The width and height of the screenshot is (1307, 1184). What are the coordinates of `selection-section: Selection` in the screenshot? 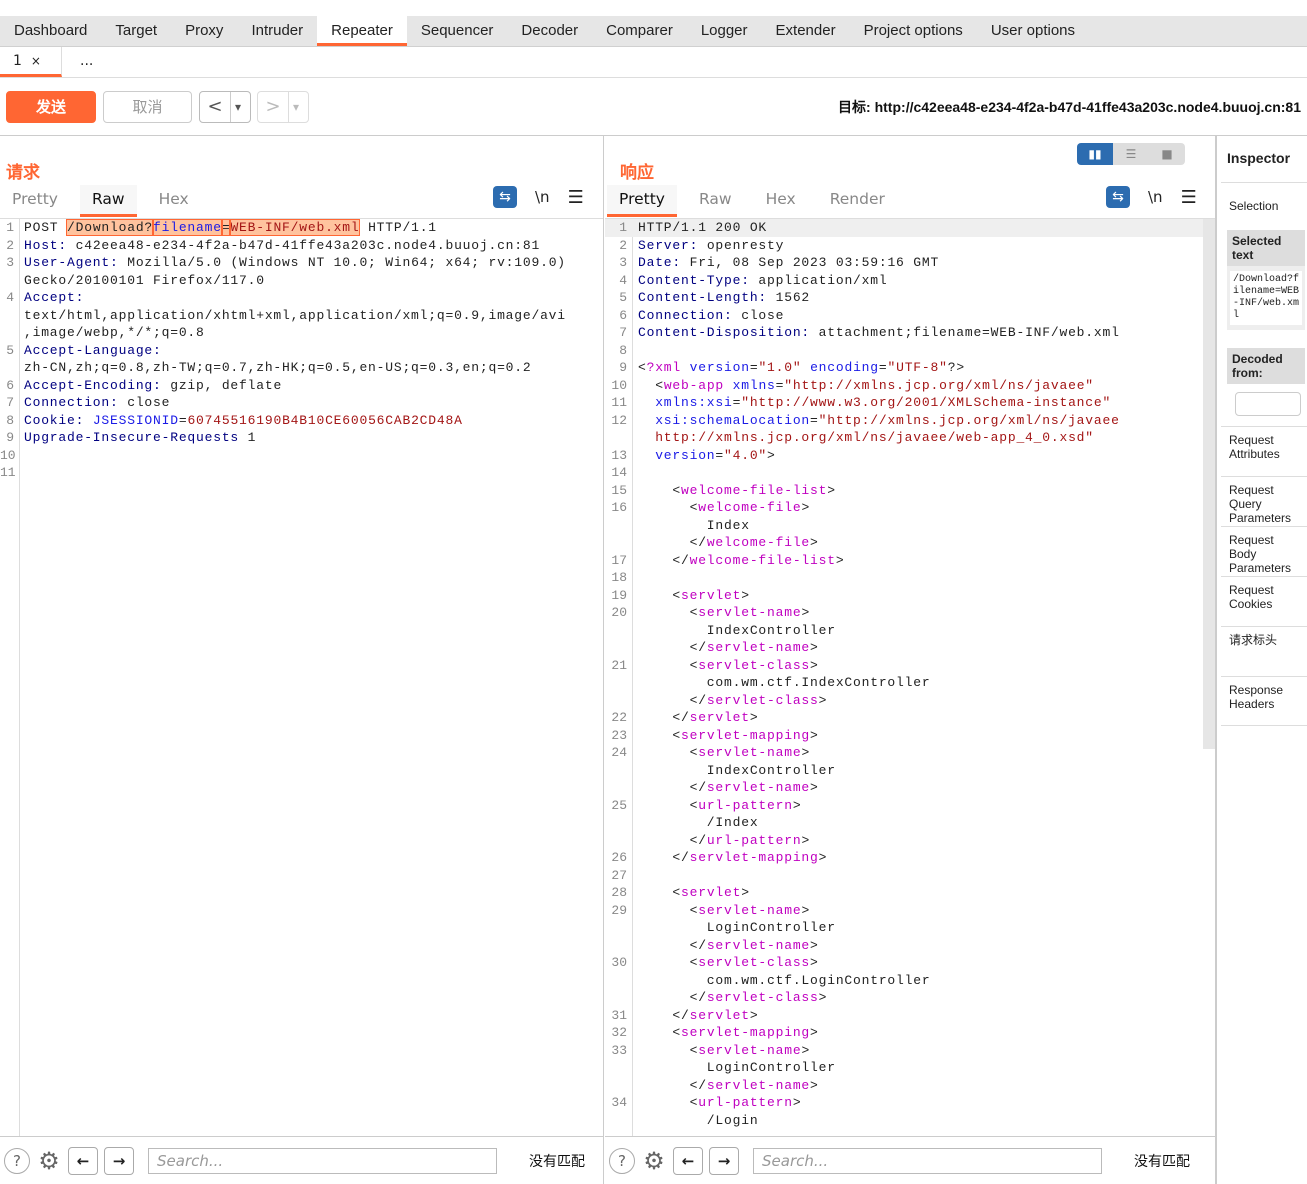 It's located at (1264, 205).